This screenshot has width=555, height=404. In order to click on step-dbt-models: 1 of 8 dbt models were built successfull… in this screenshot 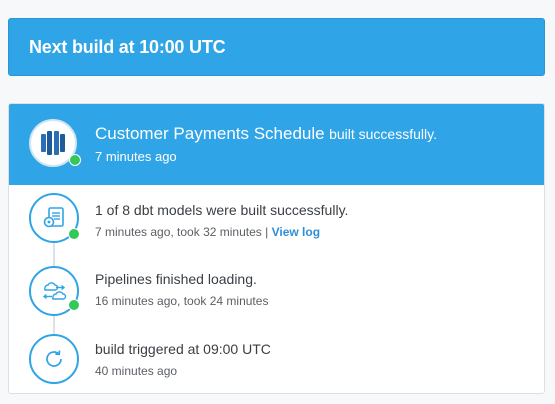, I will do `click(221, 220)`.